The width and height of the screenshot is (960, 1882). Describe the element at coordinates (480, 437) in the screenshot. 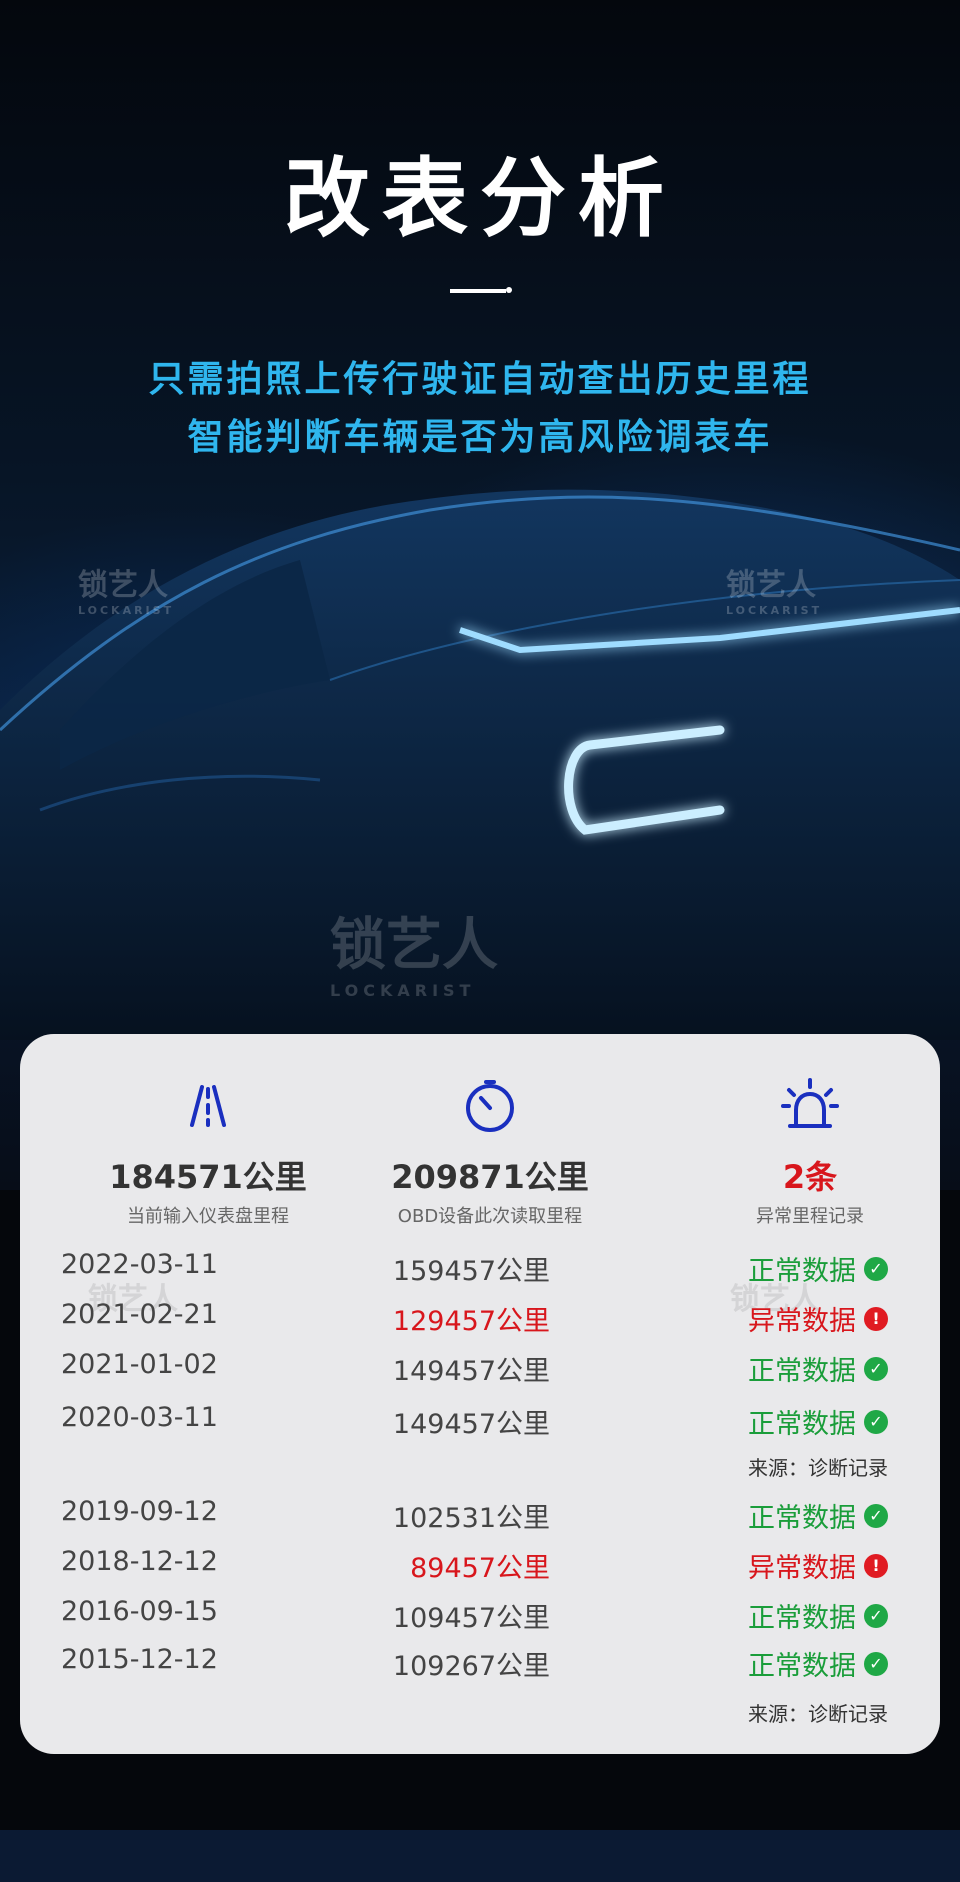

I see `subtitle-line-2: 智能判断车辆是否为高风险调表车` at that location.